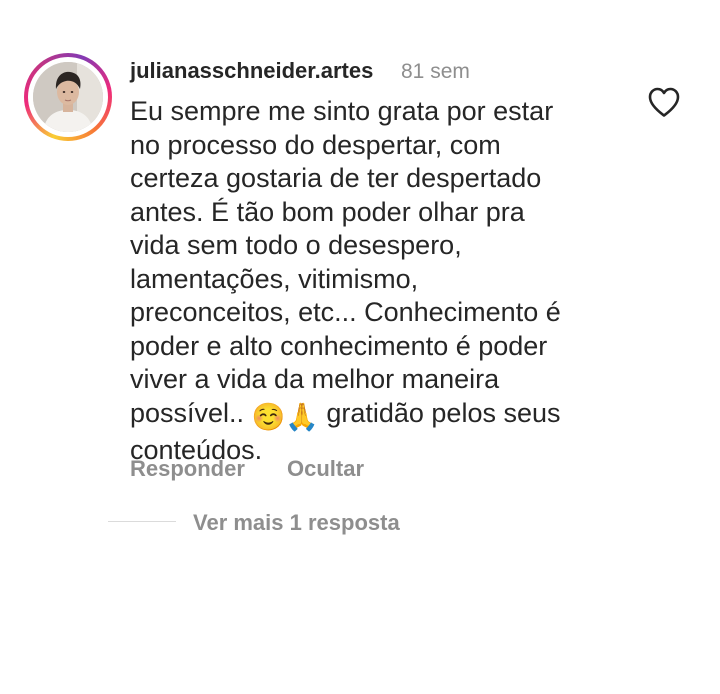  I want to click on comment-text-line: certeza gostaria de ter despertado, so click(336, 178).